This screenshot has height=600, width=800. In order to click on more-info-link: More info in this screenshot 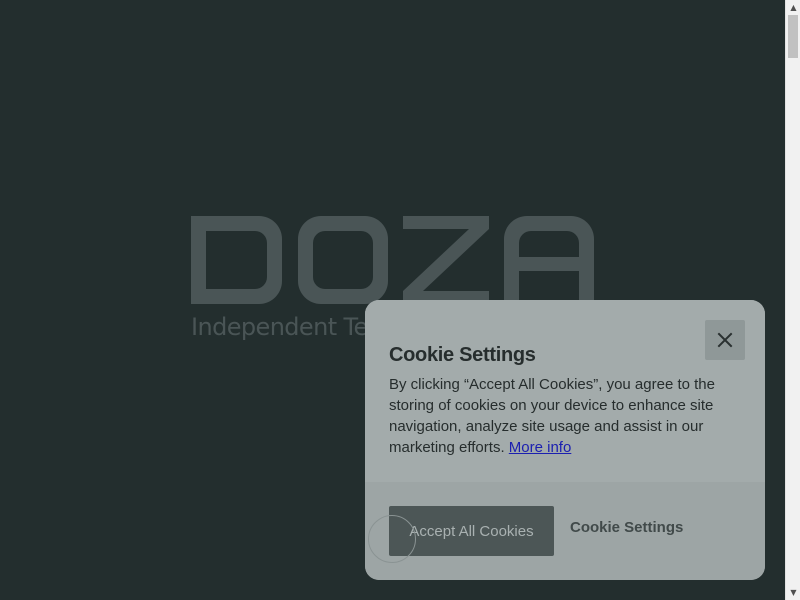, I will do `click(540, 447)`.